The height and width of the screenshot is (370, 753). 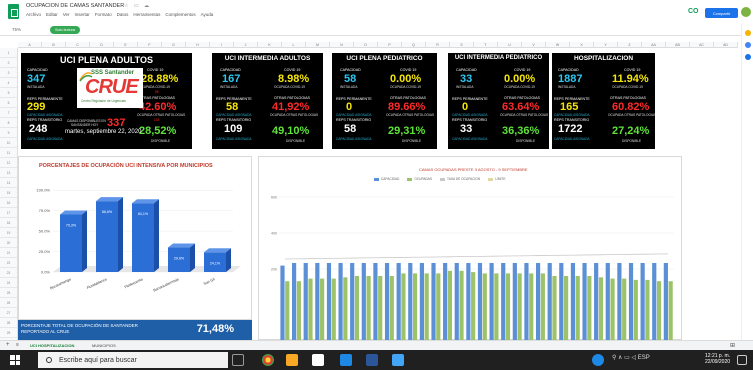 What do you see at coordinates (75, 6) in the screenshot?
I see `document-title: OCUPACION DE CAMAS SANTANDER` at bounding box center [75, 6].